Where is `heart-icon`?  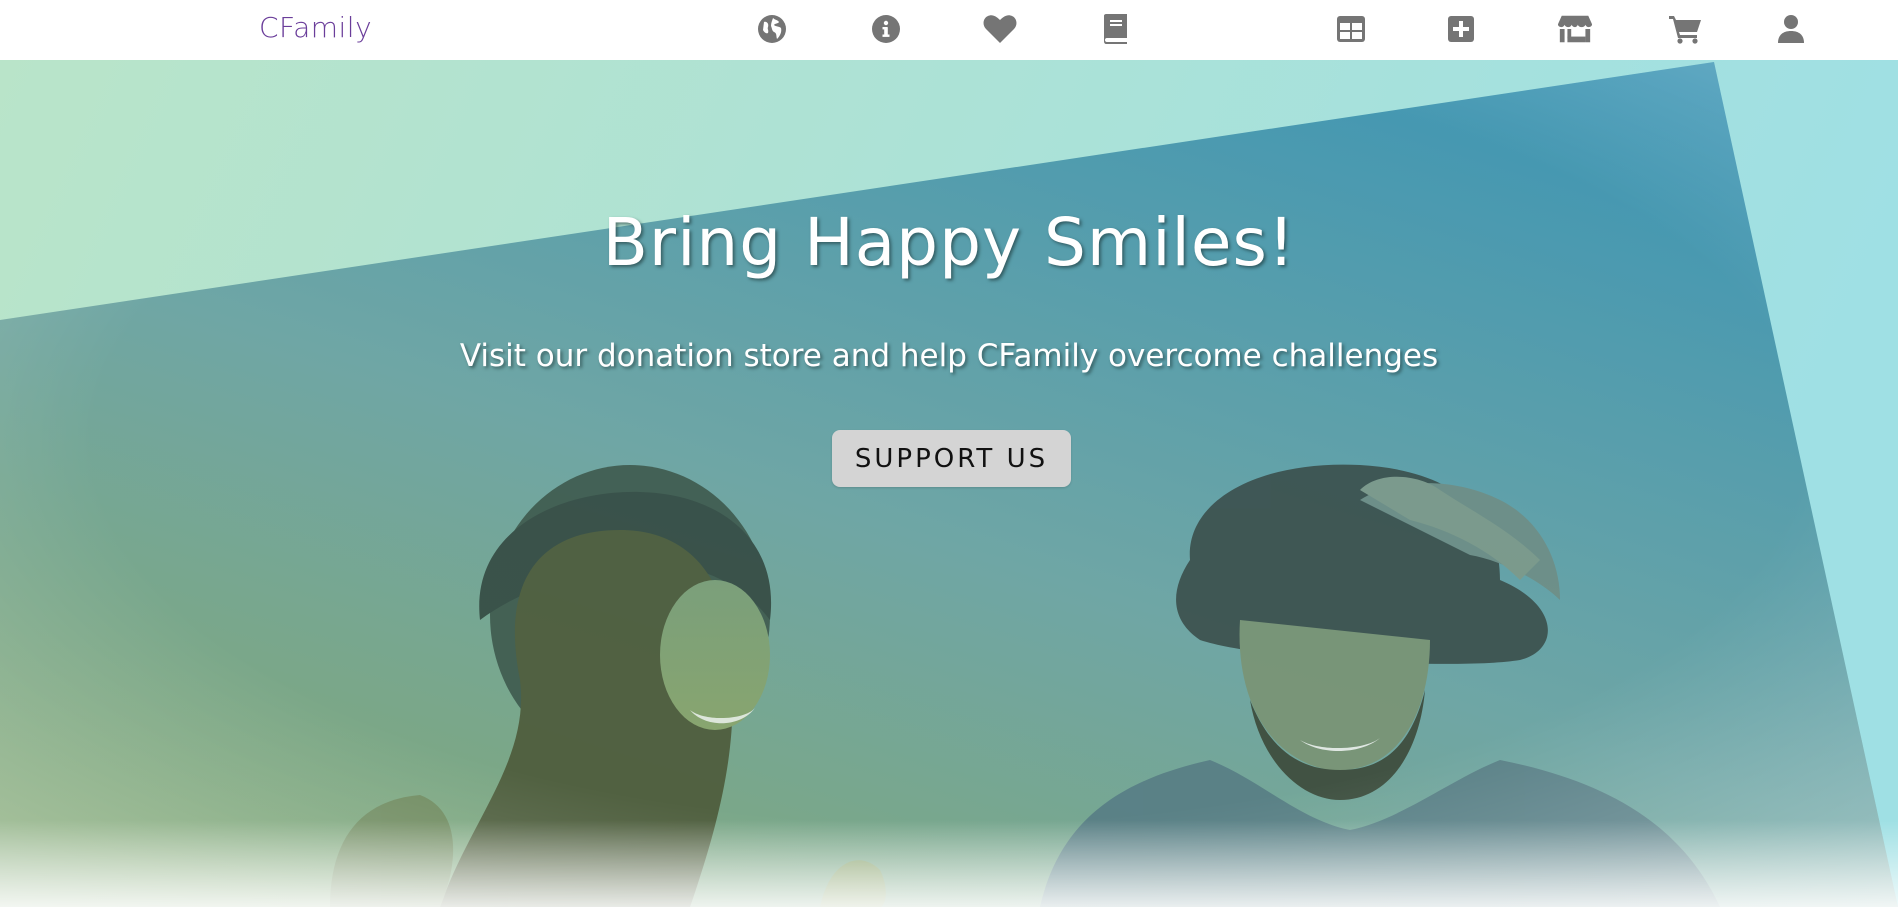
heart-icon is located at coordinates (1000, 29).